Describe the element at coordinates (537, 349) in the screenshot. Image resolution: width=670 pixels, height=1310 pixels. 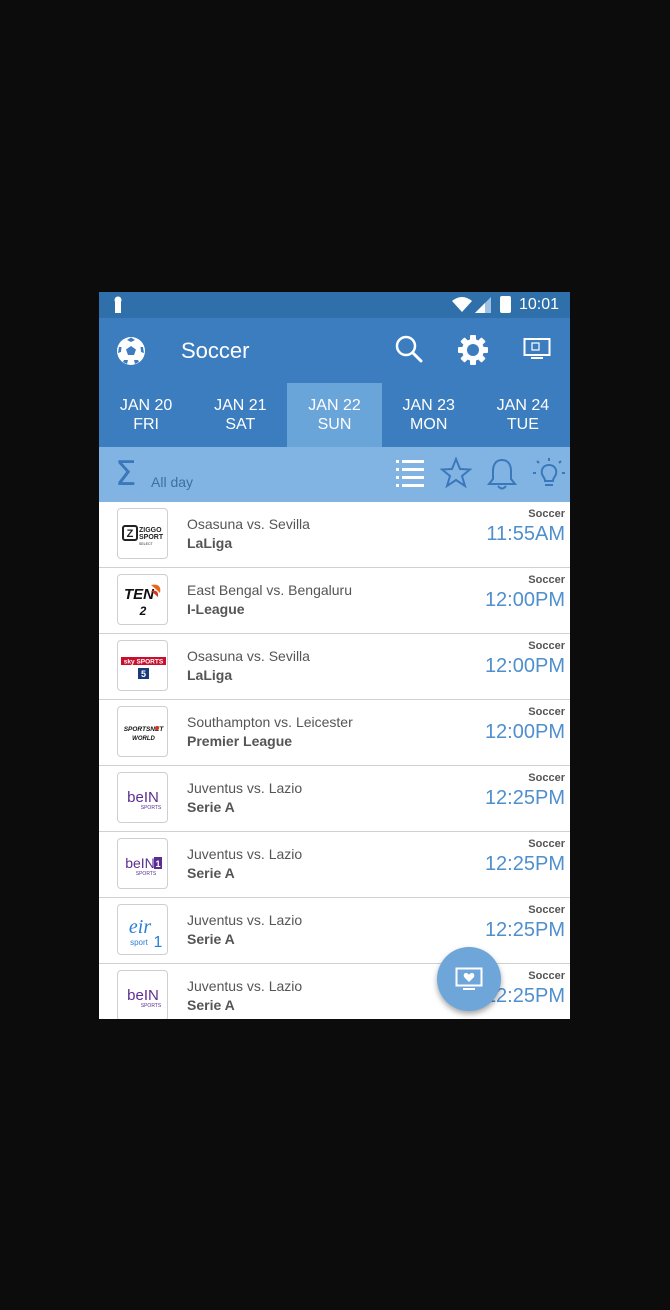
I see `tv-icon` at that location.